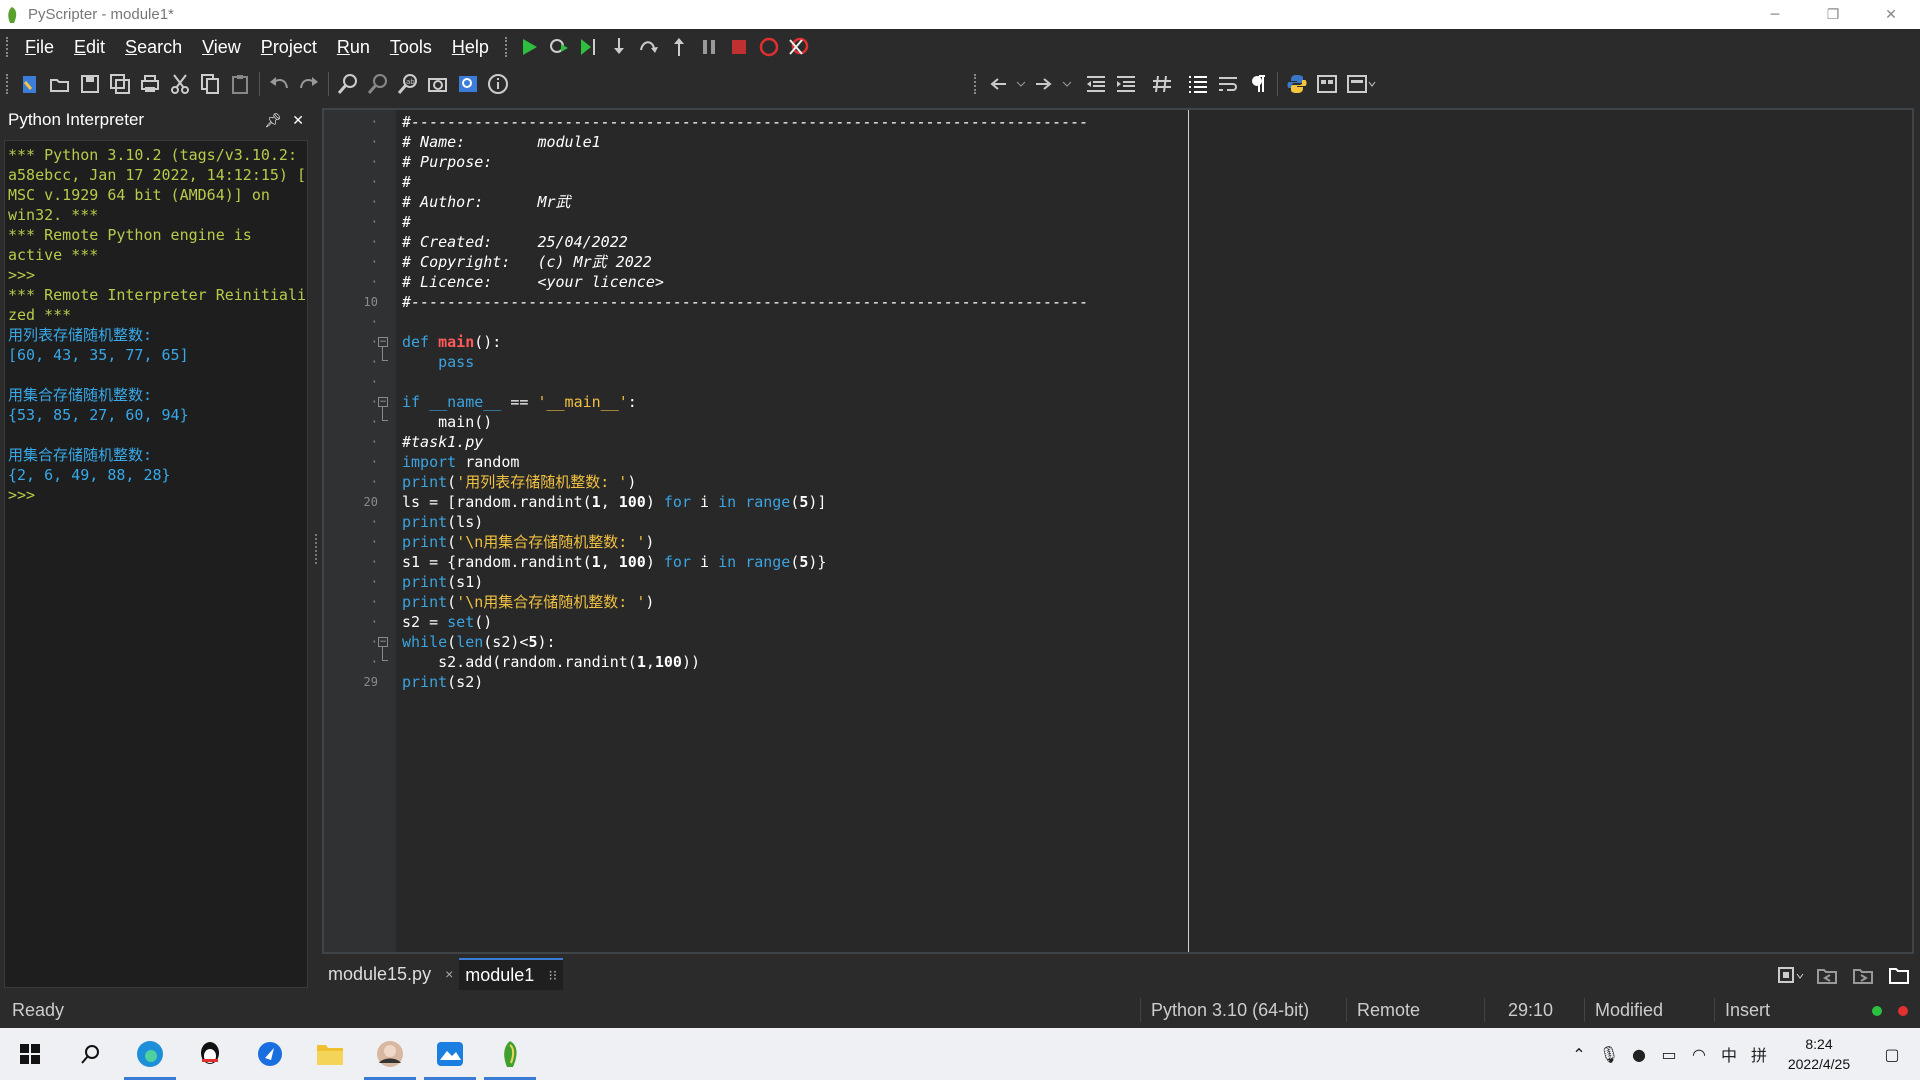 The image size is (1920, 1080). I want to click on redo-icon, so click(309, 84).